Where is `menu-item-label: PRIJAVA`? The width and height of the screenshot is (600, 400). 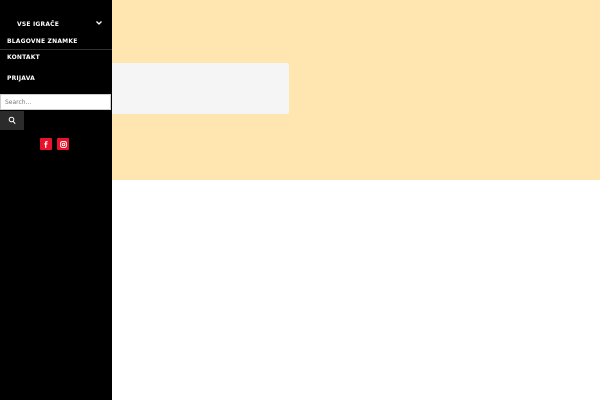 menu-item-label: PRIJAVA is located at coordinates (21, 78).